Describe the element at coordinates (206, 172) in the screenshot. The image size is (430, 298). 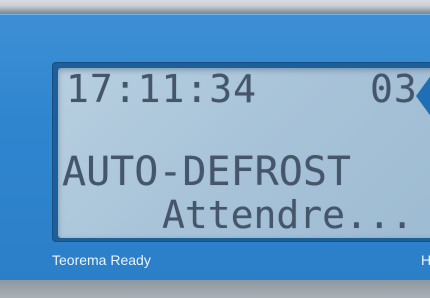
I see `status-message: AUTO-DEFROST` at that location.